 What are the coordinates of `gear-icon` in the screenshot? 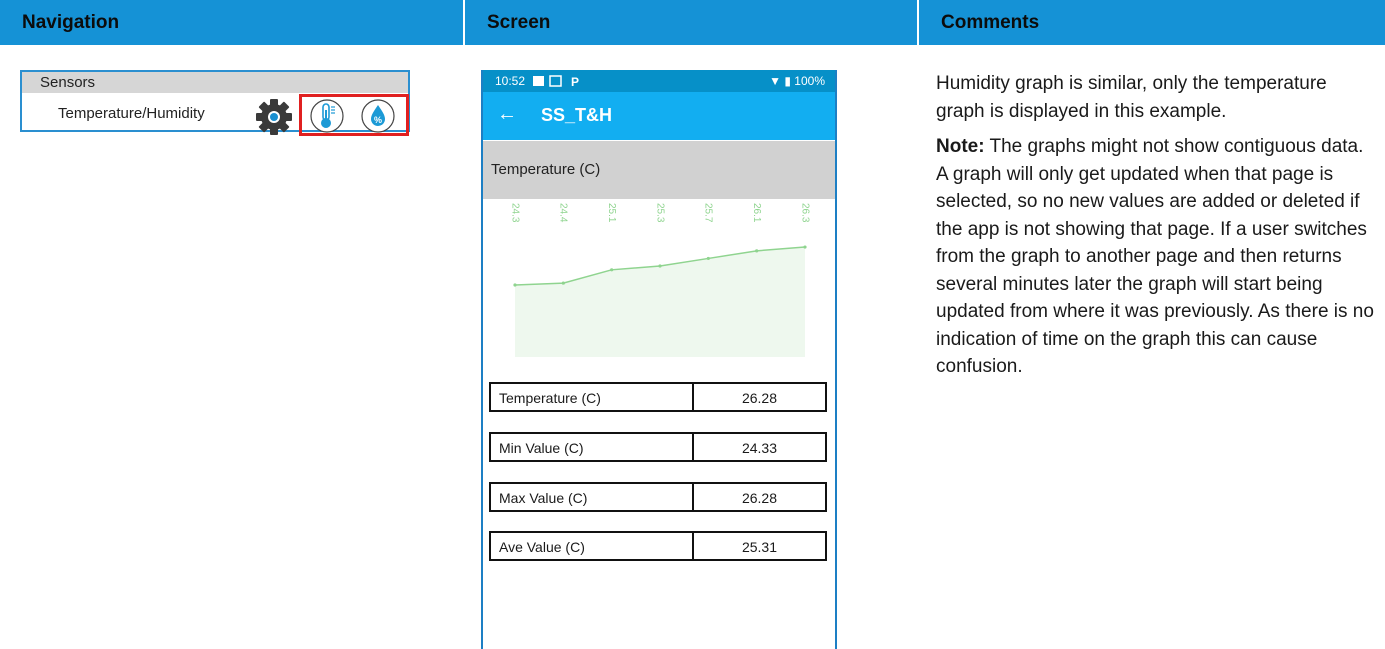 It's located at (274, 117).